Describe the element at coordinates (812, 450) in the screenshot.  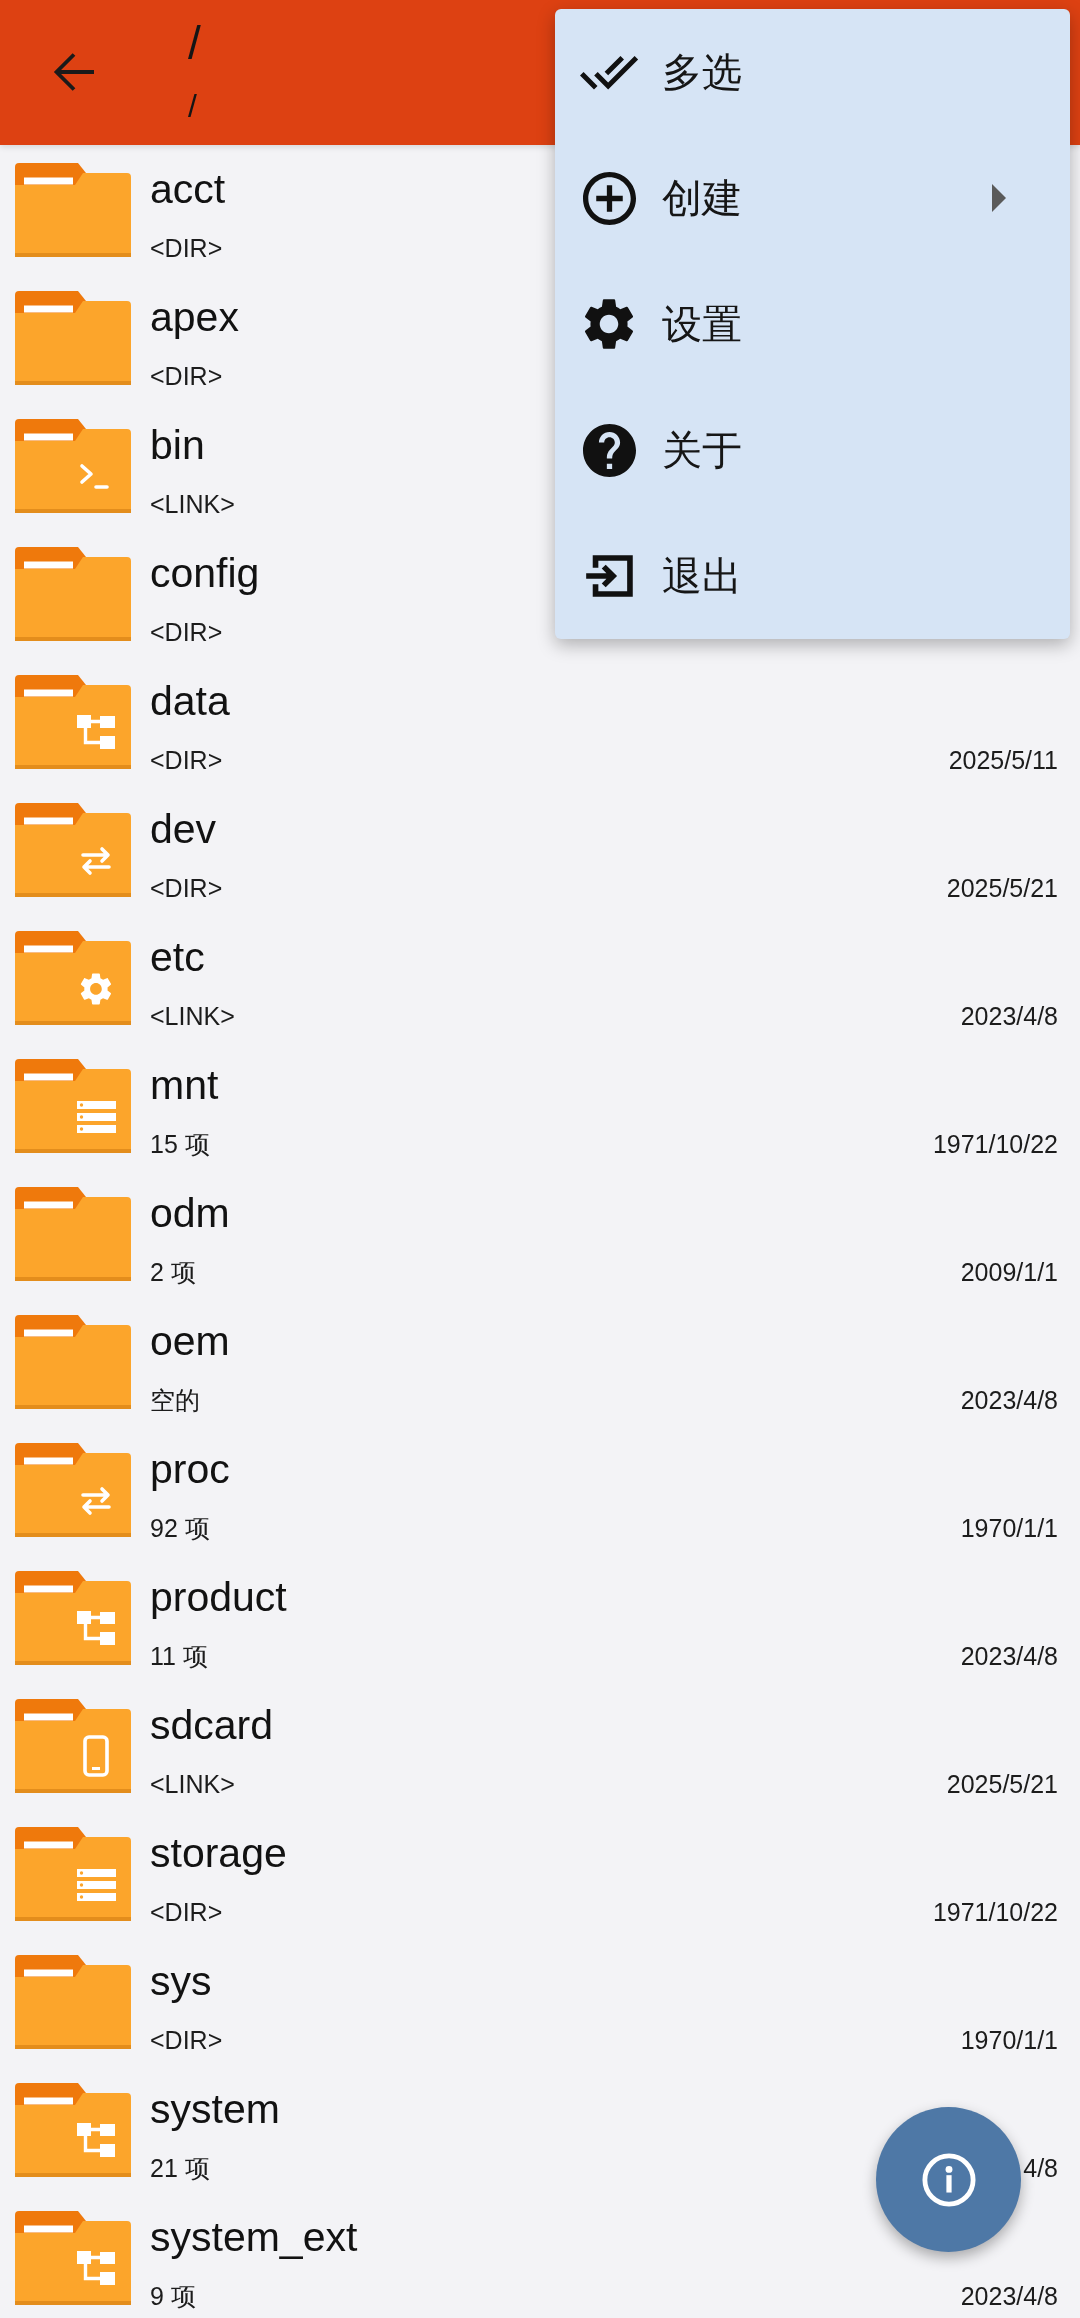
I see `menu-item: 关于` at that location.